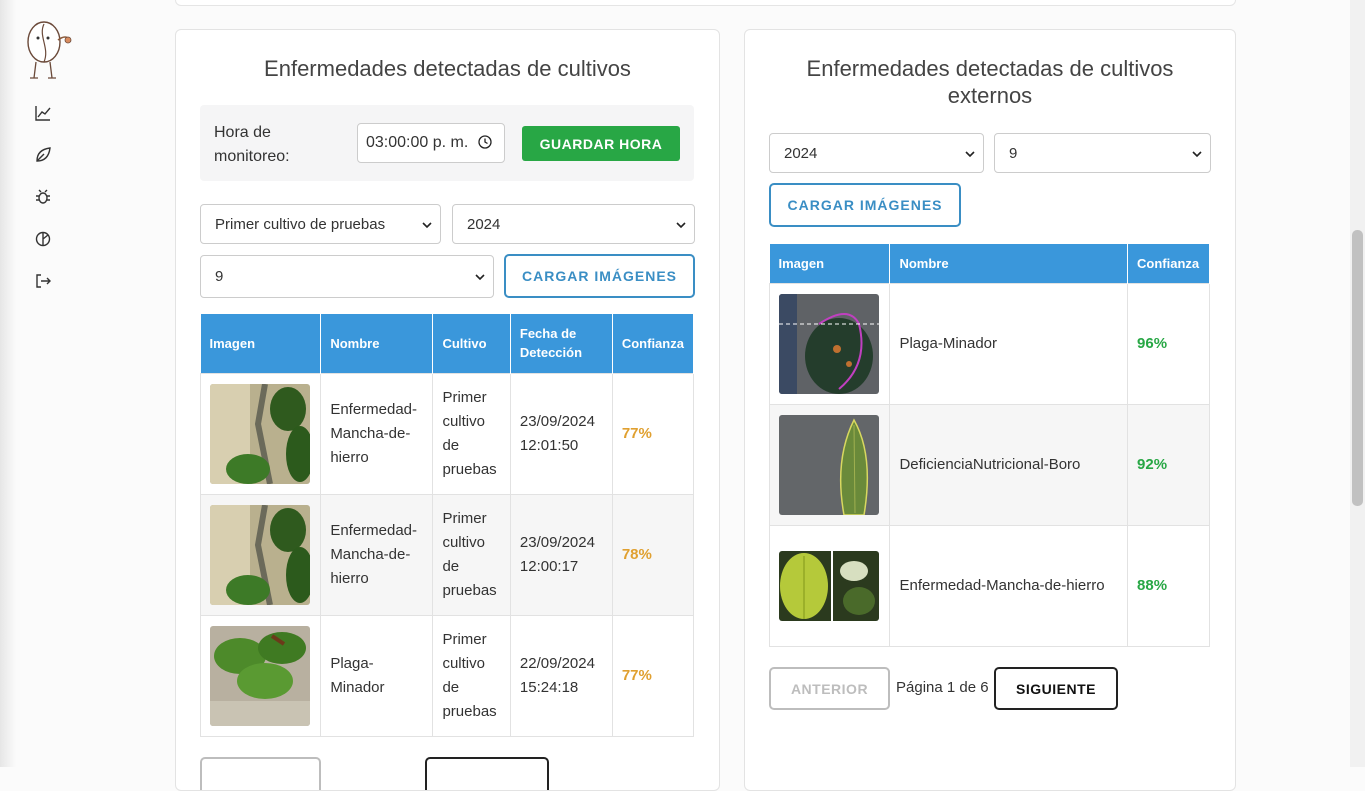  What do you see at coordinates (471, 343) in the screenshot?
I see `col-header-crop: Cultivo` at bounding box center [471, 343].